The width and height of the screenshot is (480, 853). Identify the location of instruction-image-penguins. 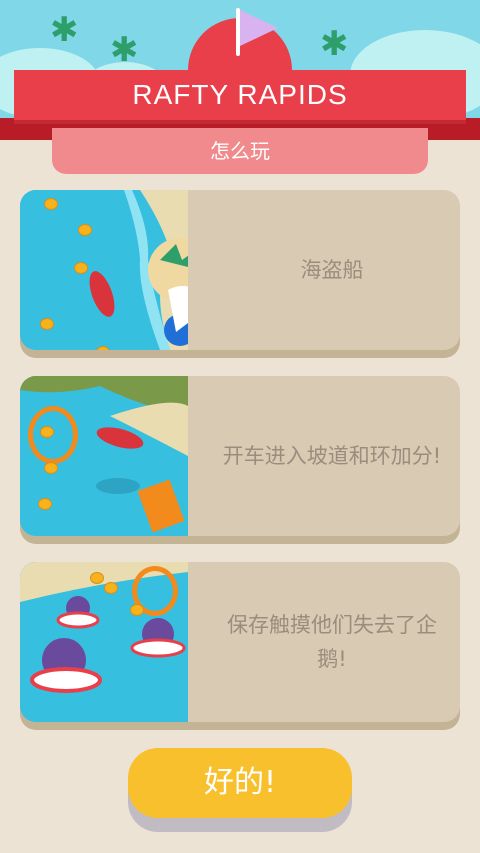
(104, 642).